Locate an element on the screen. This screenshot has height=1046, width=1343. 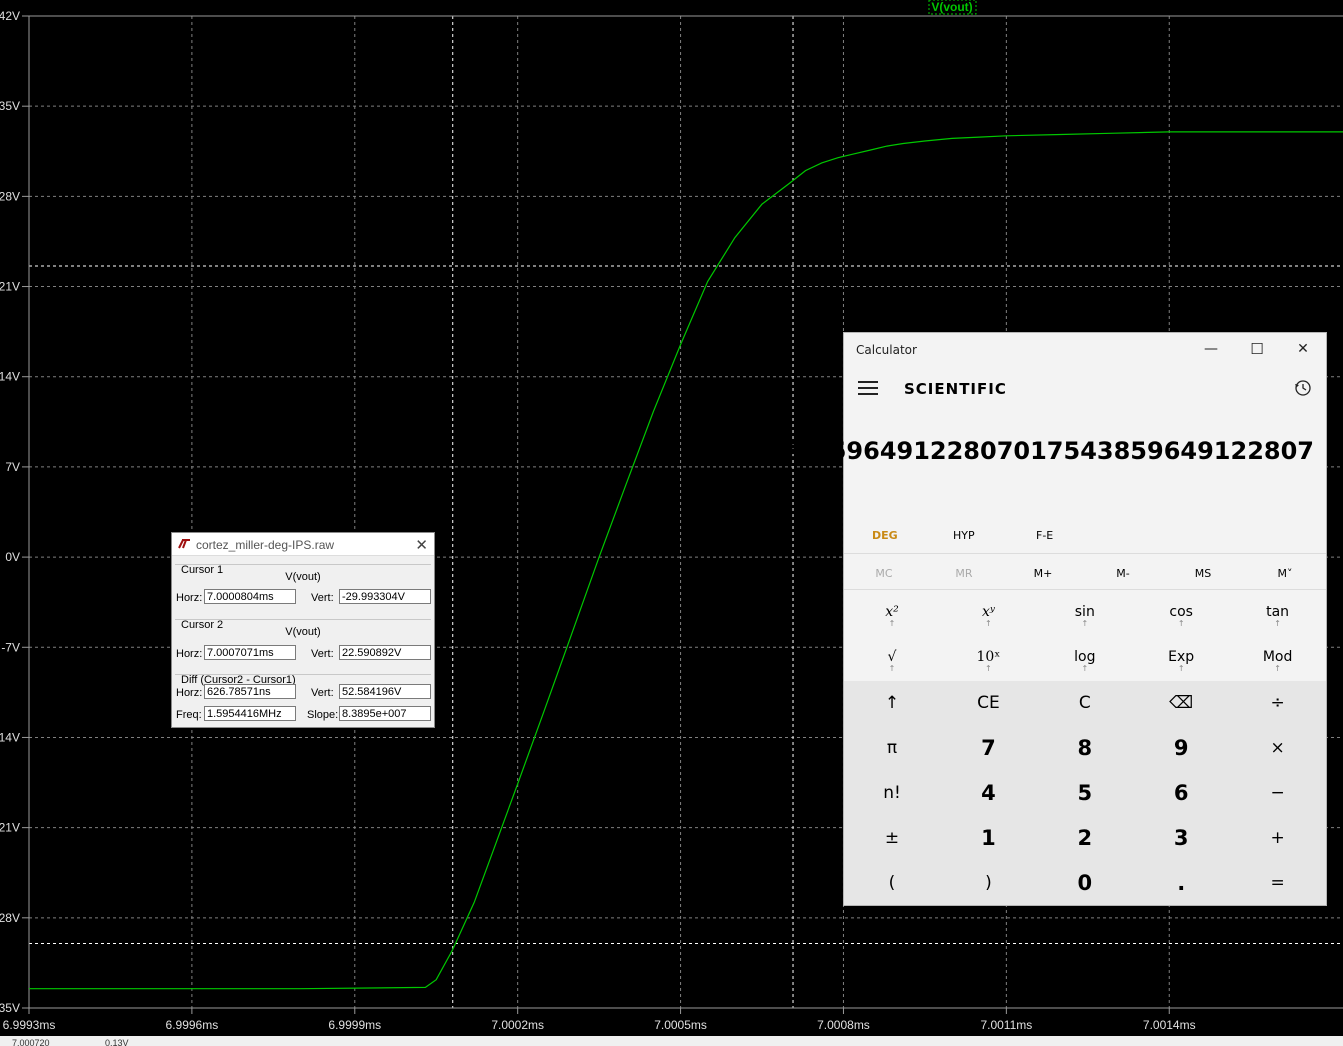
ten-power-button: 10ˣ ↑ is located at coordinates (988, 661).